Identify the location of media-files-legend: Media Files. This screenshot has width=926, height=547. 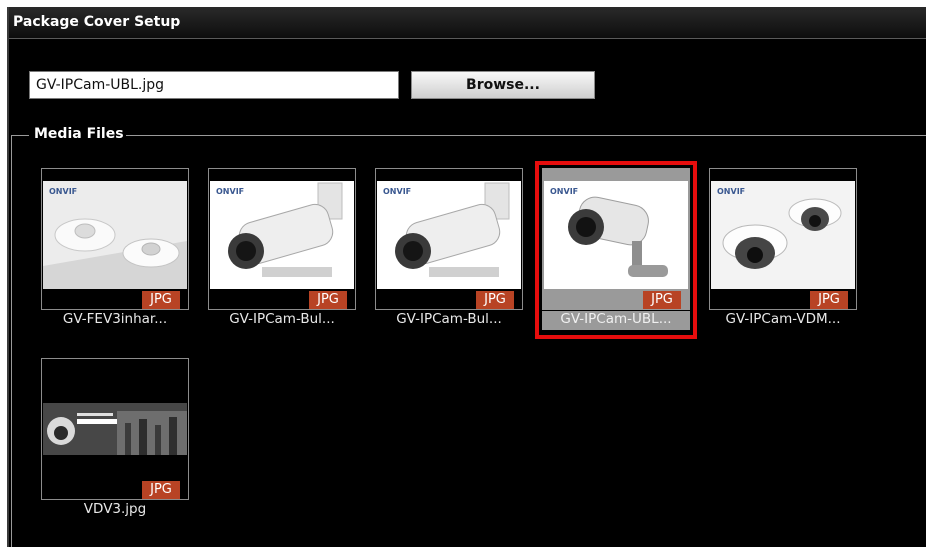
(79, 134).